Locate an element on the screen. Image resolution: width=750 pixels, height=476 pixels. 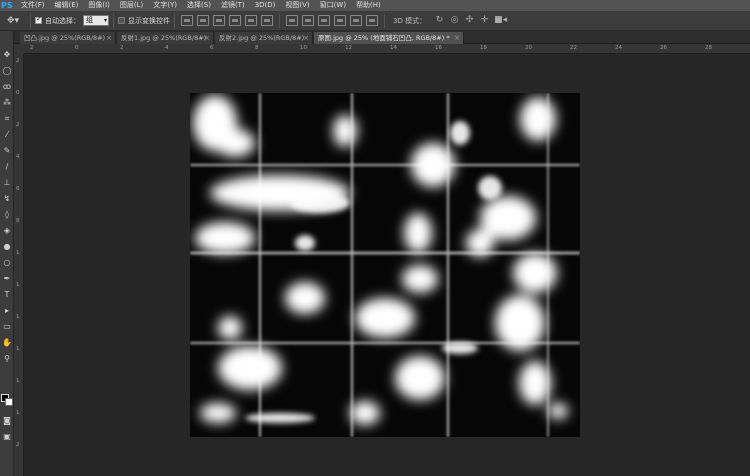
transform-controls-label: 显示变换控件 is located at coordinates (149, 20).